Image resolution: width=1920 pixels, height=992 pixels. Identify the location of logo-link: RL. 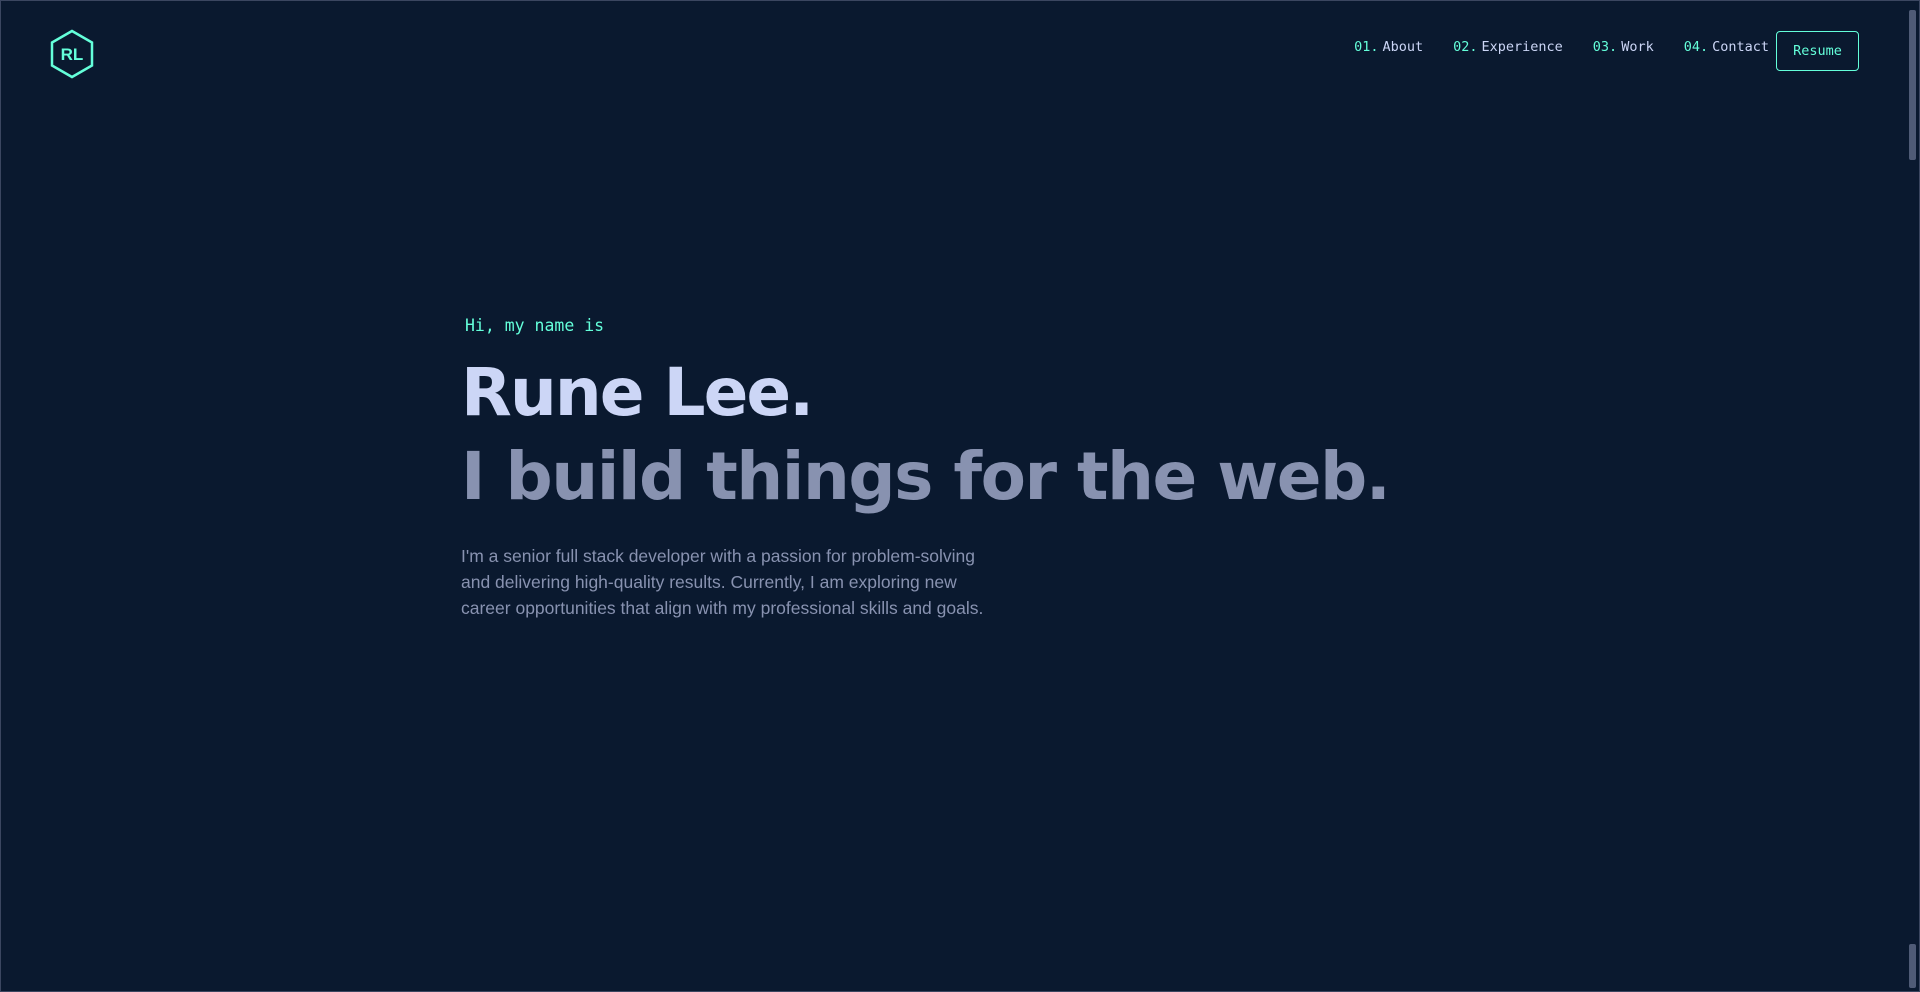
(72, 54).